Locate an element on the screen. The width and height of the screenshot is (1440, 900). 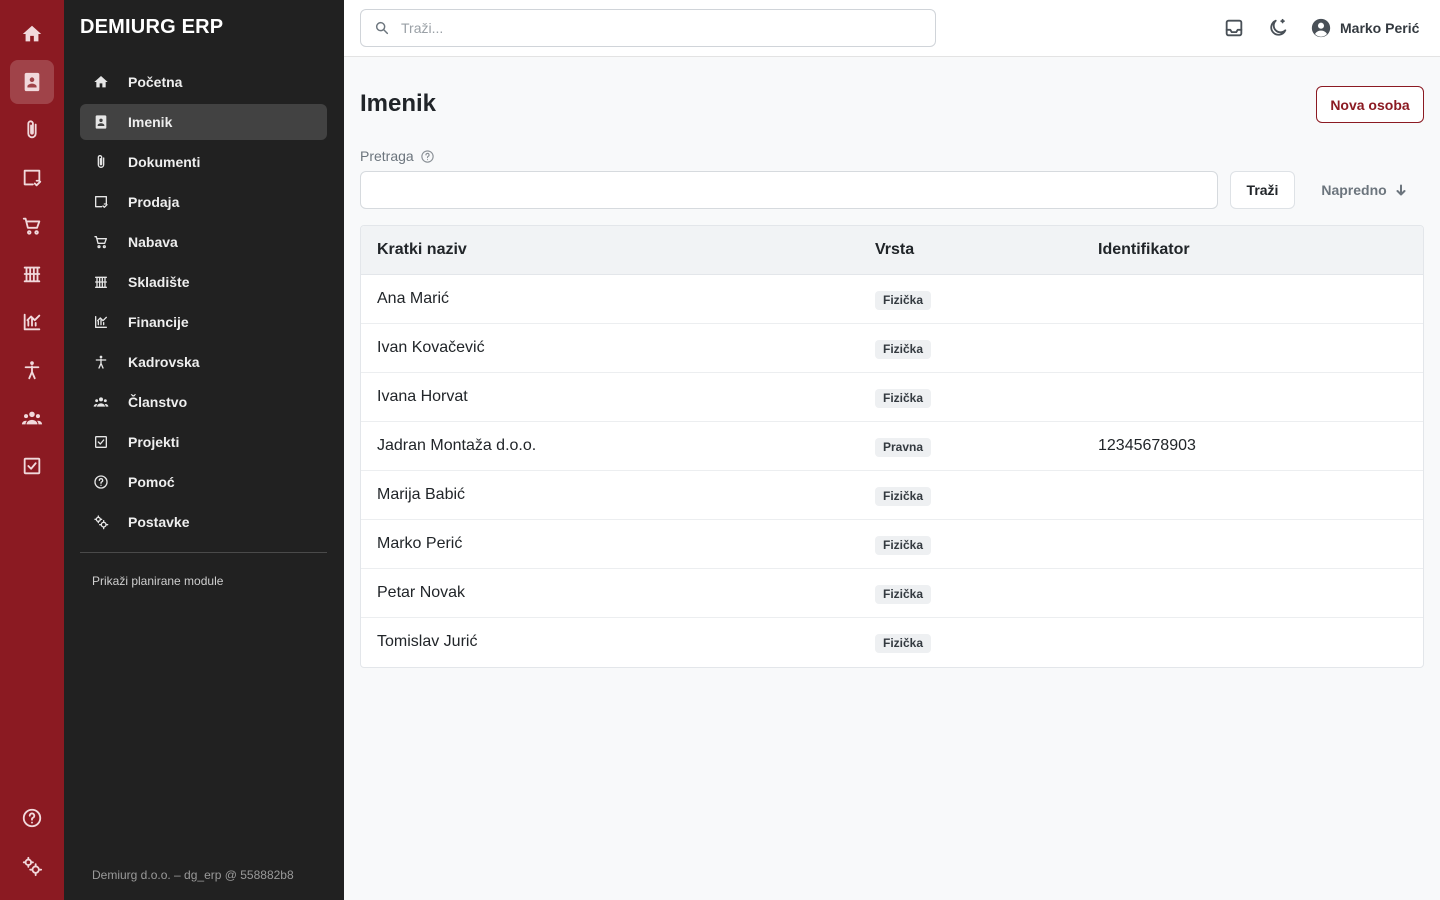
table-header: Kratki naziv Vrsta Identifikator is located at coordinates (892, 250).